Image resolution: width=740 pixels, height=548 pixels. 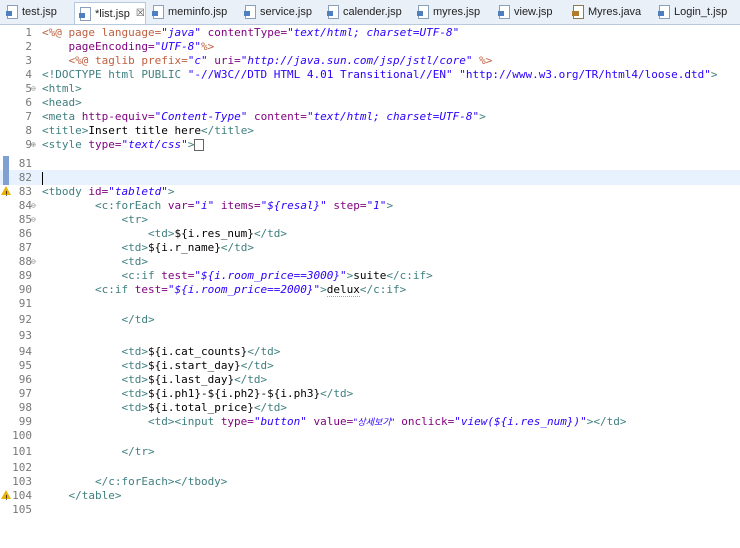 I want to click on tab-login-t-jsp: Login_t.jsp, so click(x=696, y=12).